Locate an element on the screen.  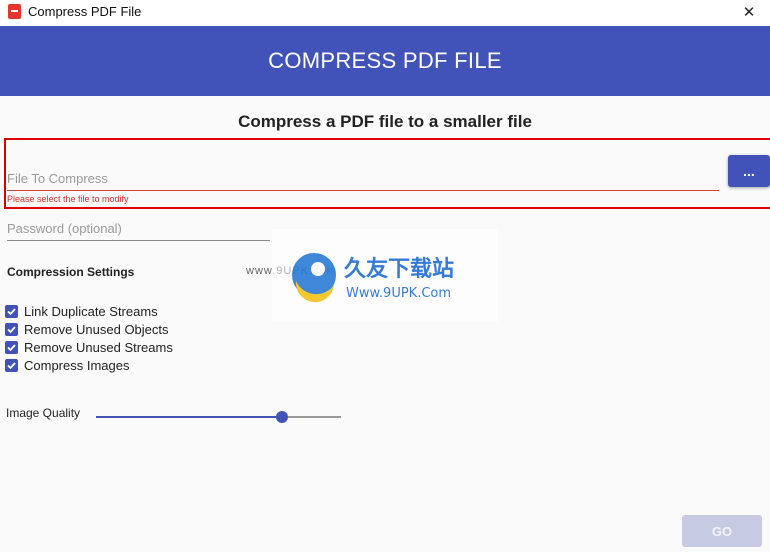
watermark-logo: 久友下载站 Www.9UPK.Com is located at coordinates (385, 275).